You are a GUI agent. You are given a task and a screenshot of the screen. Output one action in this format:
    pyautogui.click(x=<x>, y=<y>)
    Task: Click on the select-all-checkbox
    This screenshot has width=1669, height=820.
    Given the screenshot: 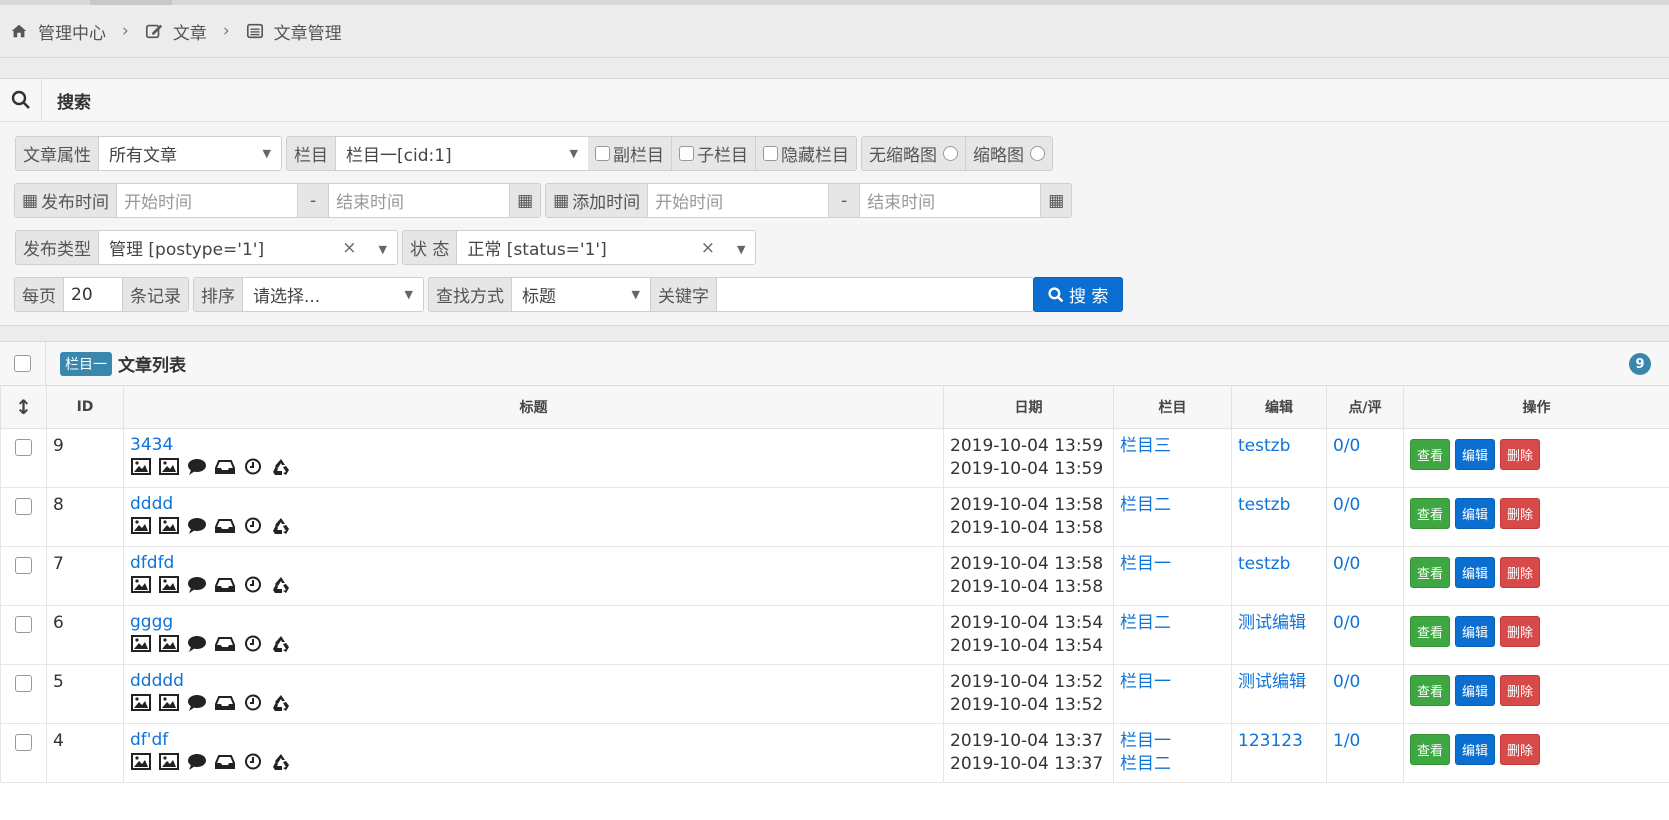 What is the action you would take?
    pyautogui.click(x=22, y=363)
    